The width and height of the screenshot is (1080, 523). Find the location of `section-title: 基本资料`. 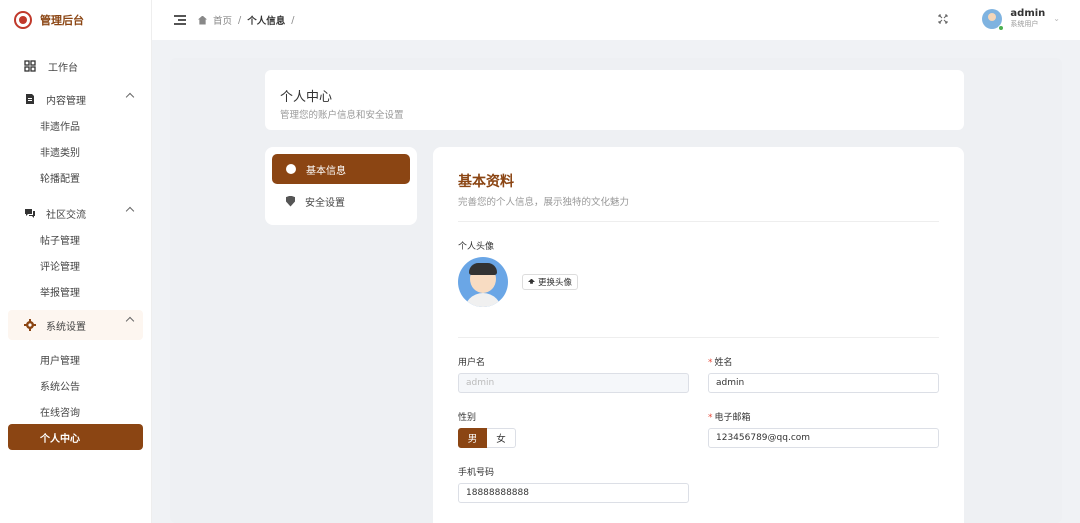

section-title: 基本资料 is located at coordinates (486, 182).